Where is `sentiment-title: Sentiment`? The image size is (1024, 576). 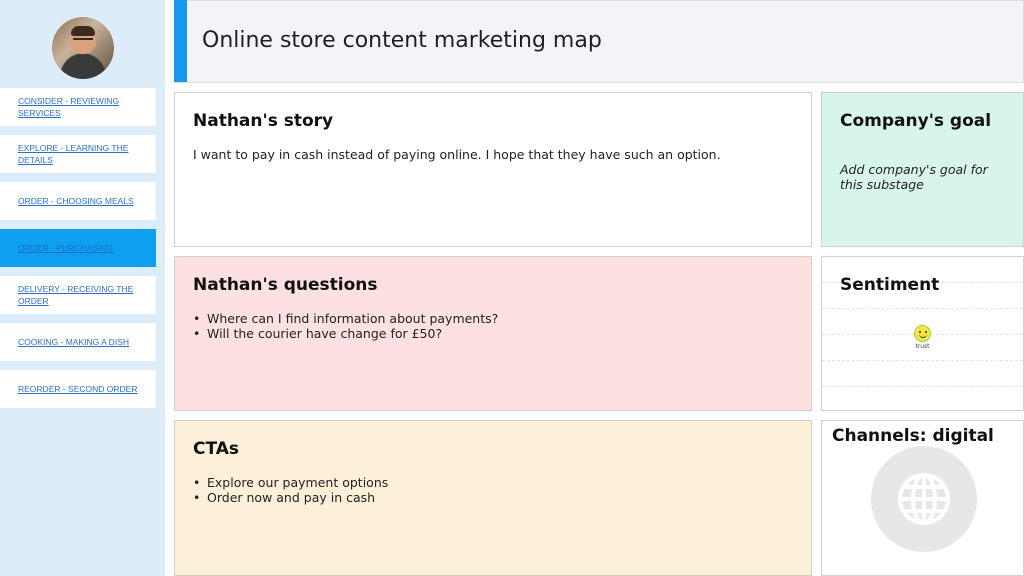 sentiment-title: Sentiment is located at coordinates (890, 285).